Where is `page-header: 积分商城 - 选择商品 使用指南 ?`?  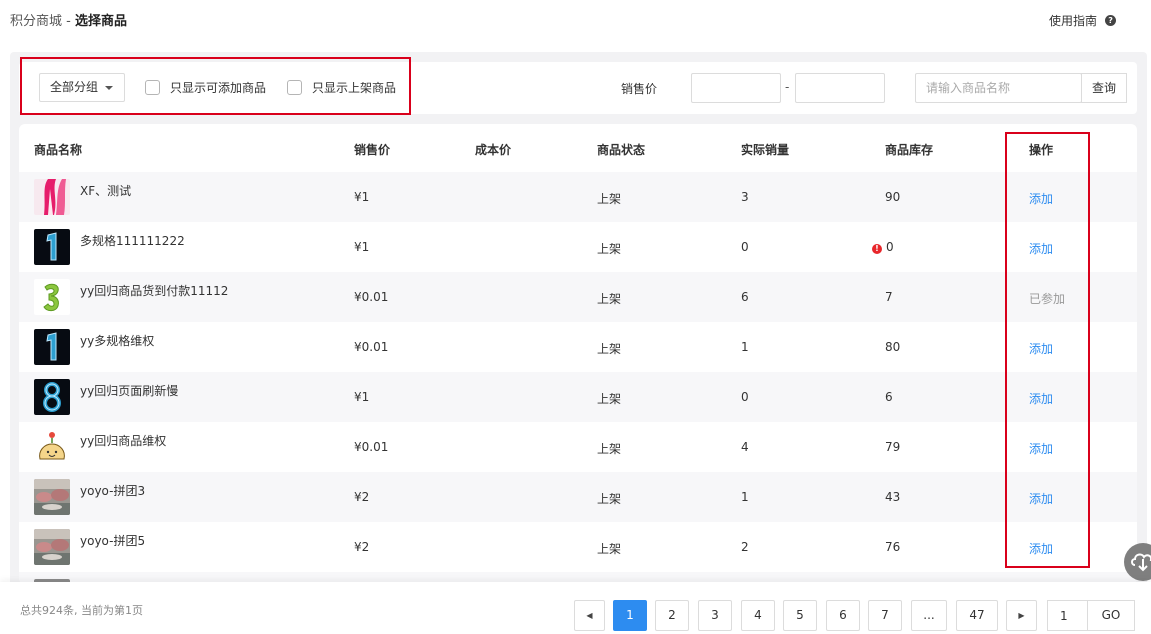
page-header: 积分商城 - 选择商品 使用指南 ? is located at coordinates (575, 20).